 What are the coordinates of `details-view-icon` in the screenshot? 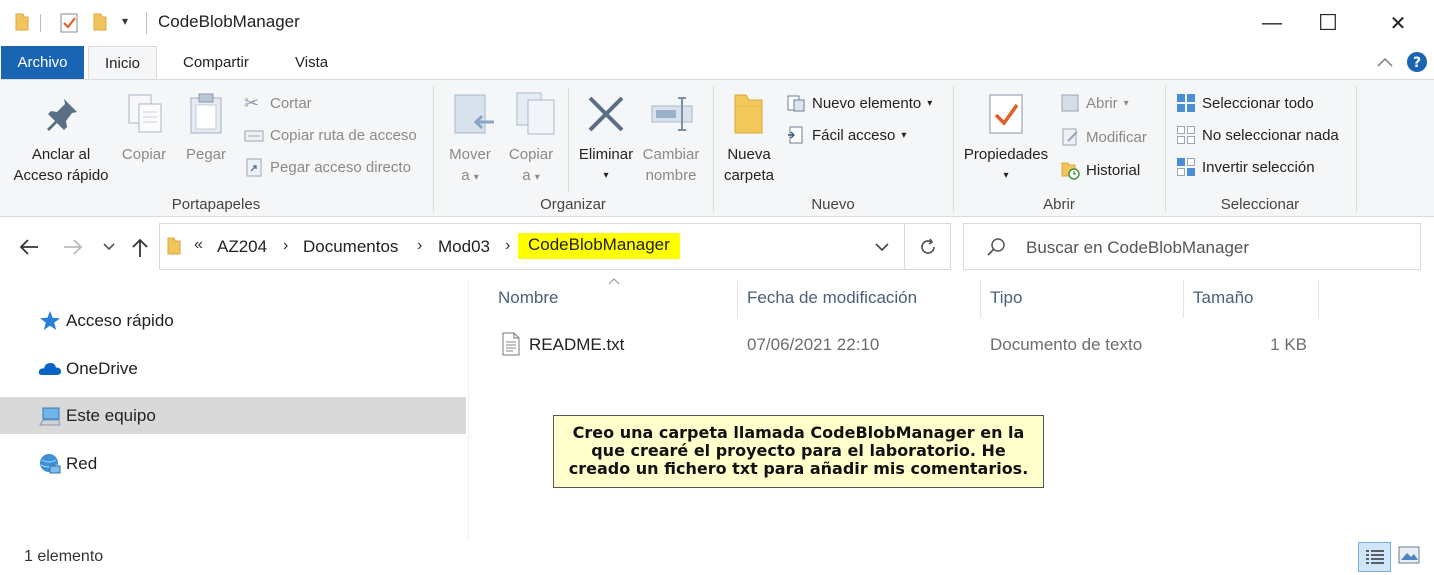 It's located at (1375, 557).